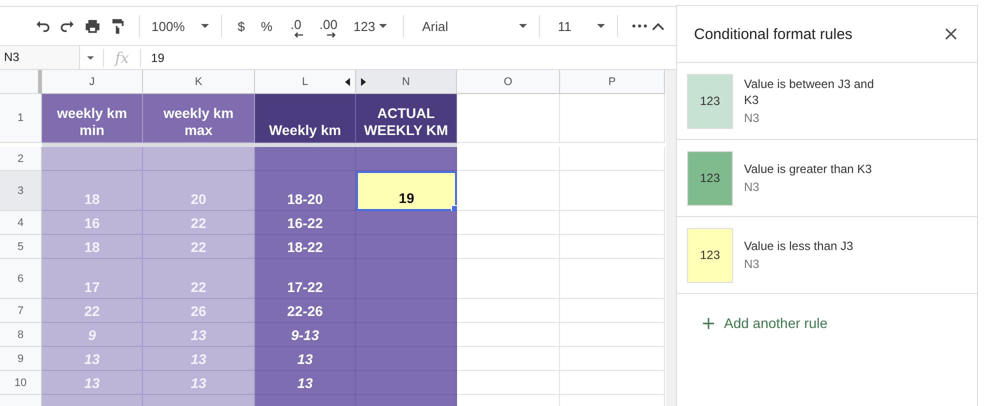 This screenshot has height=406, width=993. What do you see at coordinates (471, 26) in the screenshot?
I see `font-dropdown: Arial` at bounding box center [471, 26].